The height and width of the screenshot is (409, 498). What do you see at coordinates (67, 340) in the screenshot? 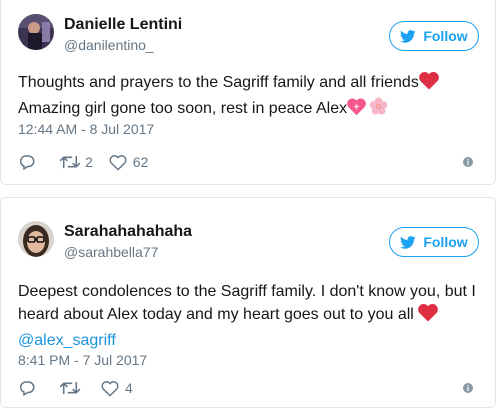
I see `mention-link: @alex_sagriff` at bounding box center [67, 340].